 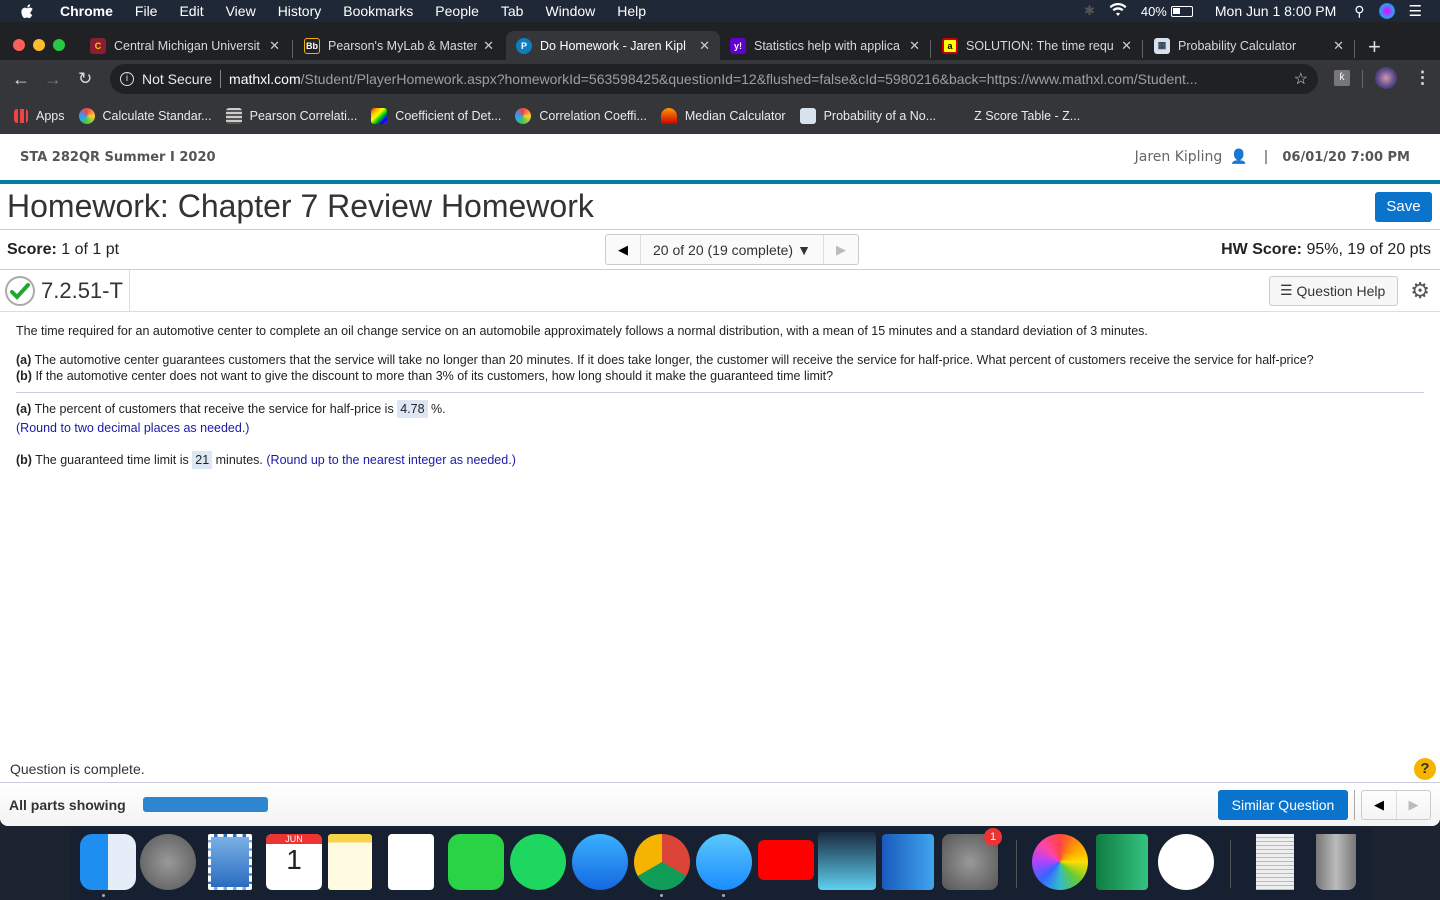 What do you see at coordinates (63, 249) in the screenshot?
I see `question-score: Score: 1 of 1 pt` at bounding box center [63, 249].